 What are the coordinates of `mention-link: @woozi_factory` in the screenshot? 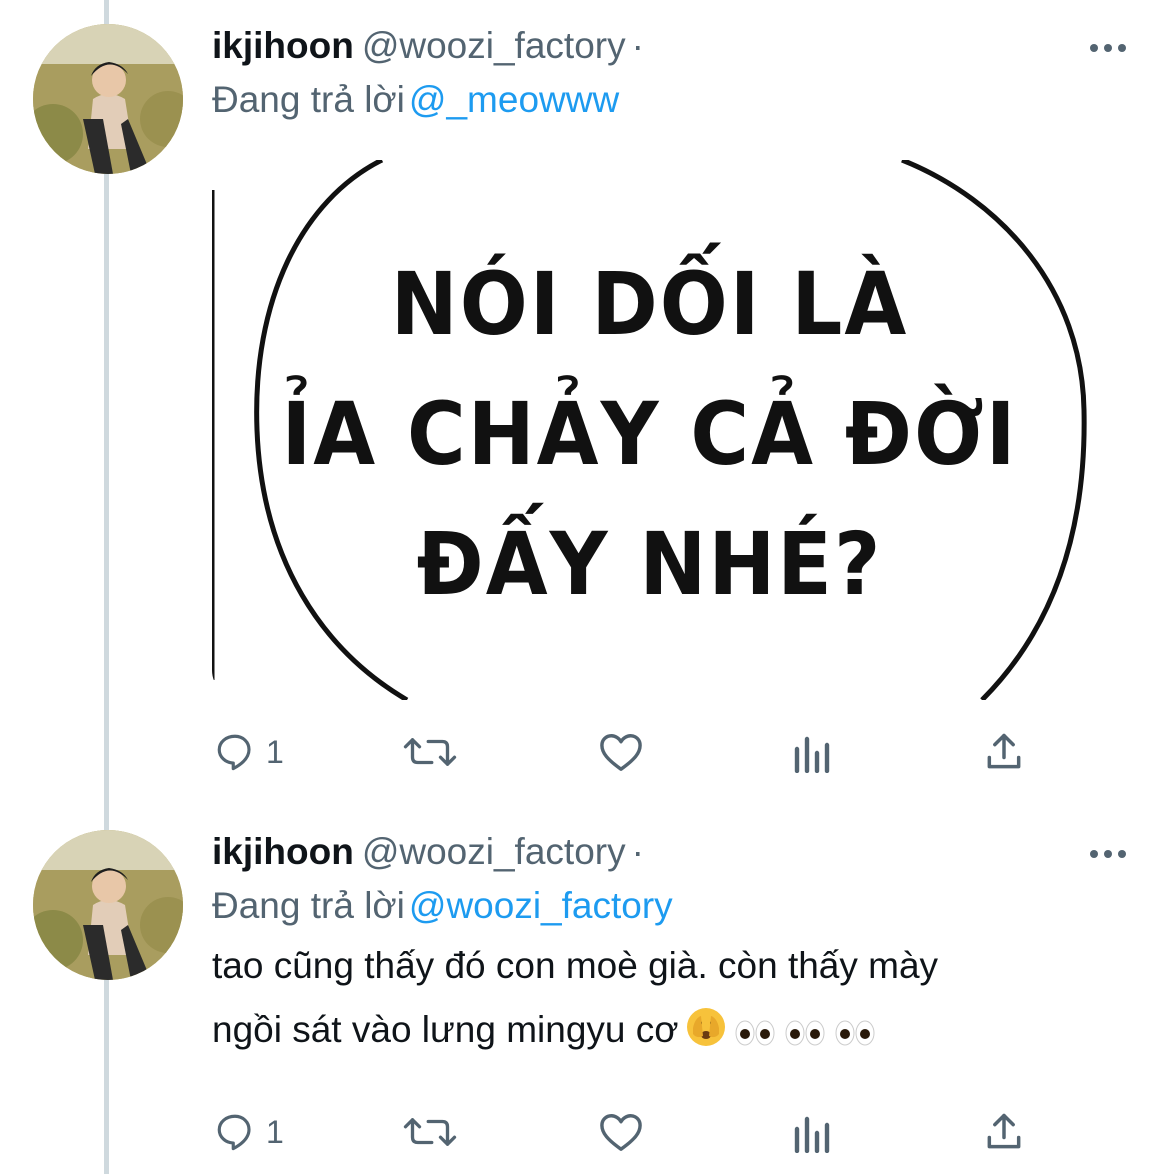 It's located at (541, 905).